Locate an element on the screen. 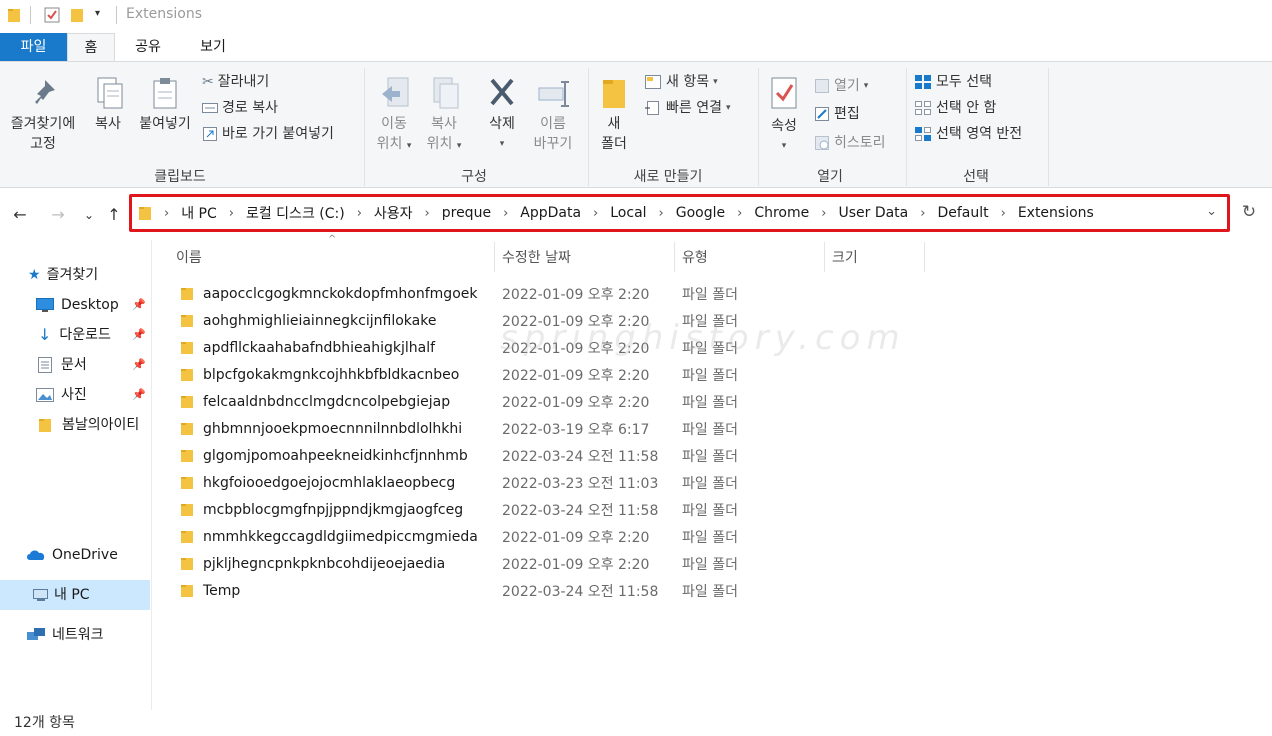 The width and height of the screenshot is (1272, 736). column-header-date: 수정한 날짜 is located at coordinates (585, 258).